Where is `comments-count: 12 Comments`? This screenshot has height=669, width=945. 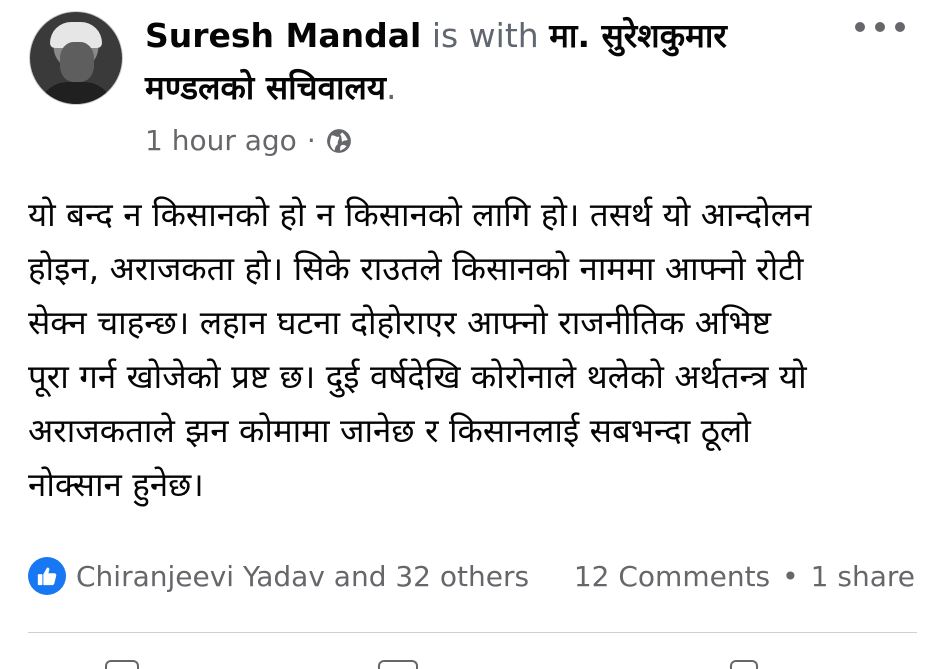
comments-count: 12 Comments is located at coordinates (672, 576).